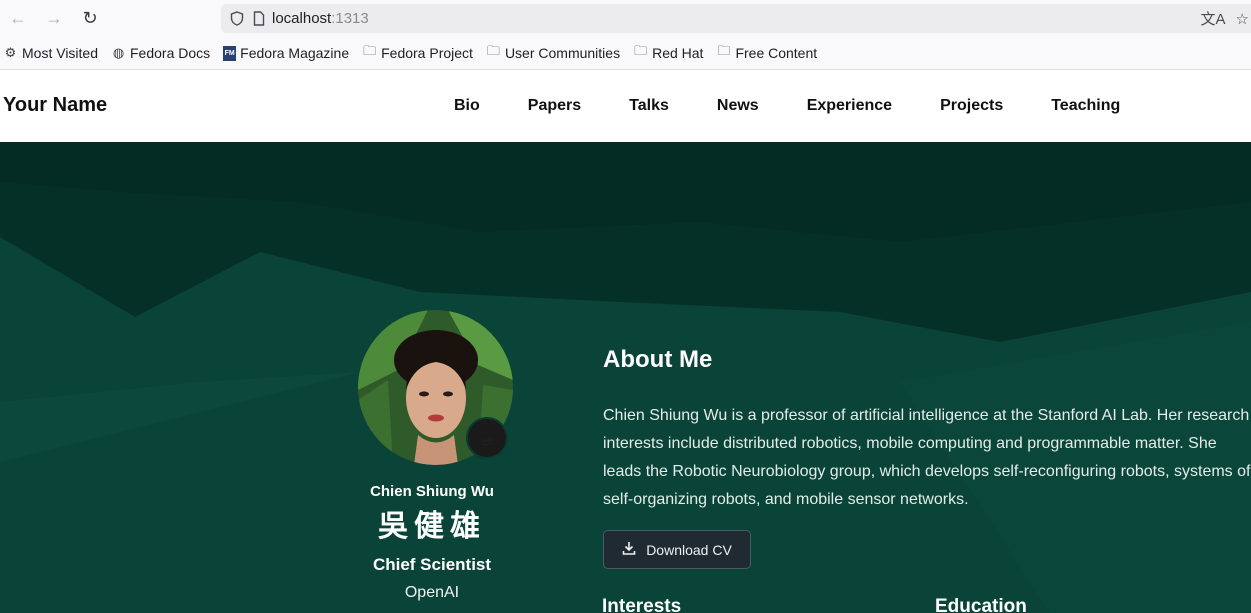 This screenshot has width=1251, height=613. Describe the element at coordinates (350, 18) in the screenshot. I see `url-port: :1313` at that location.